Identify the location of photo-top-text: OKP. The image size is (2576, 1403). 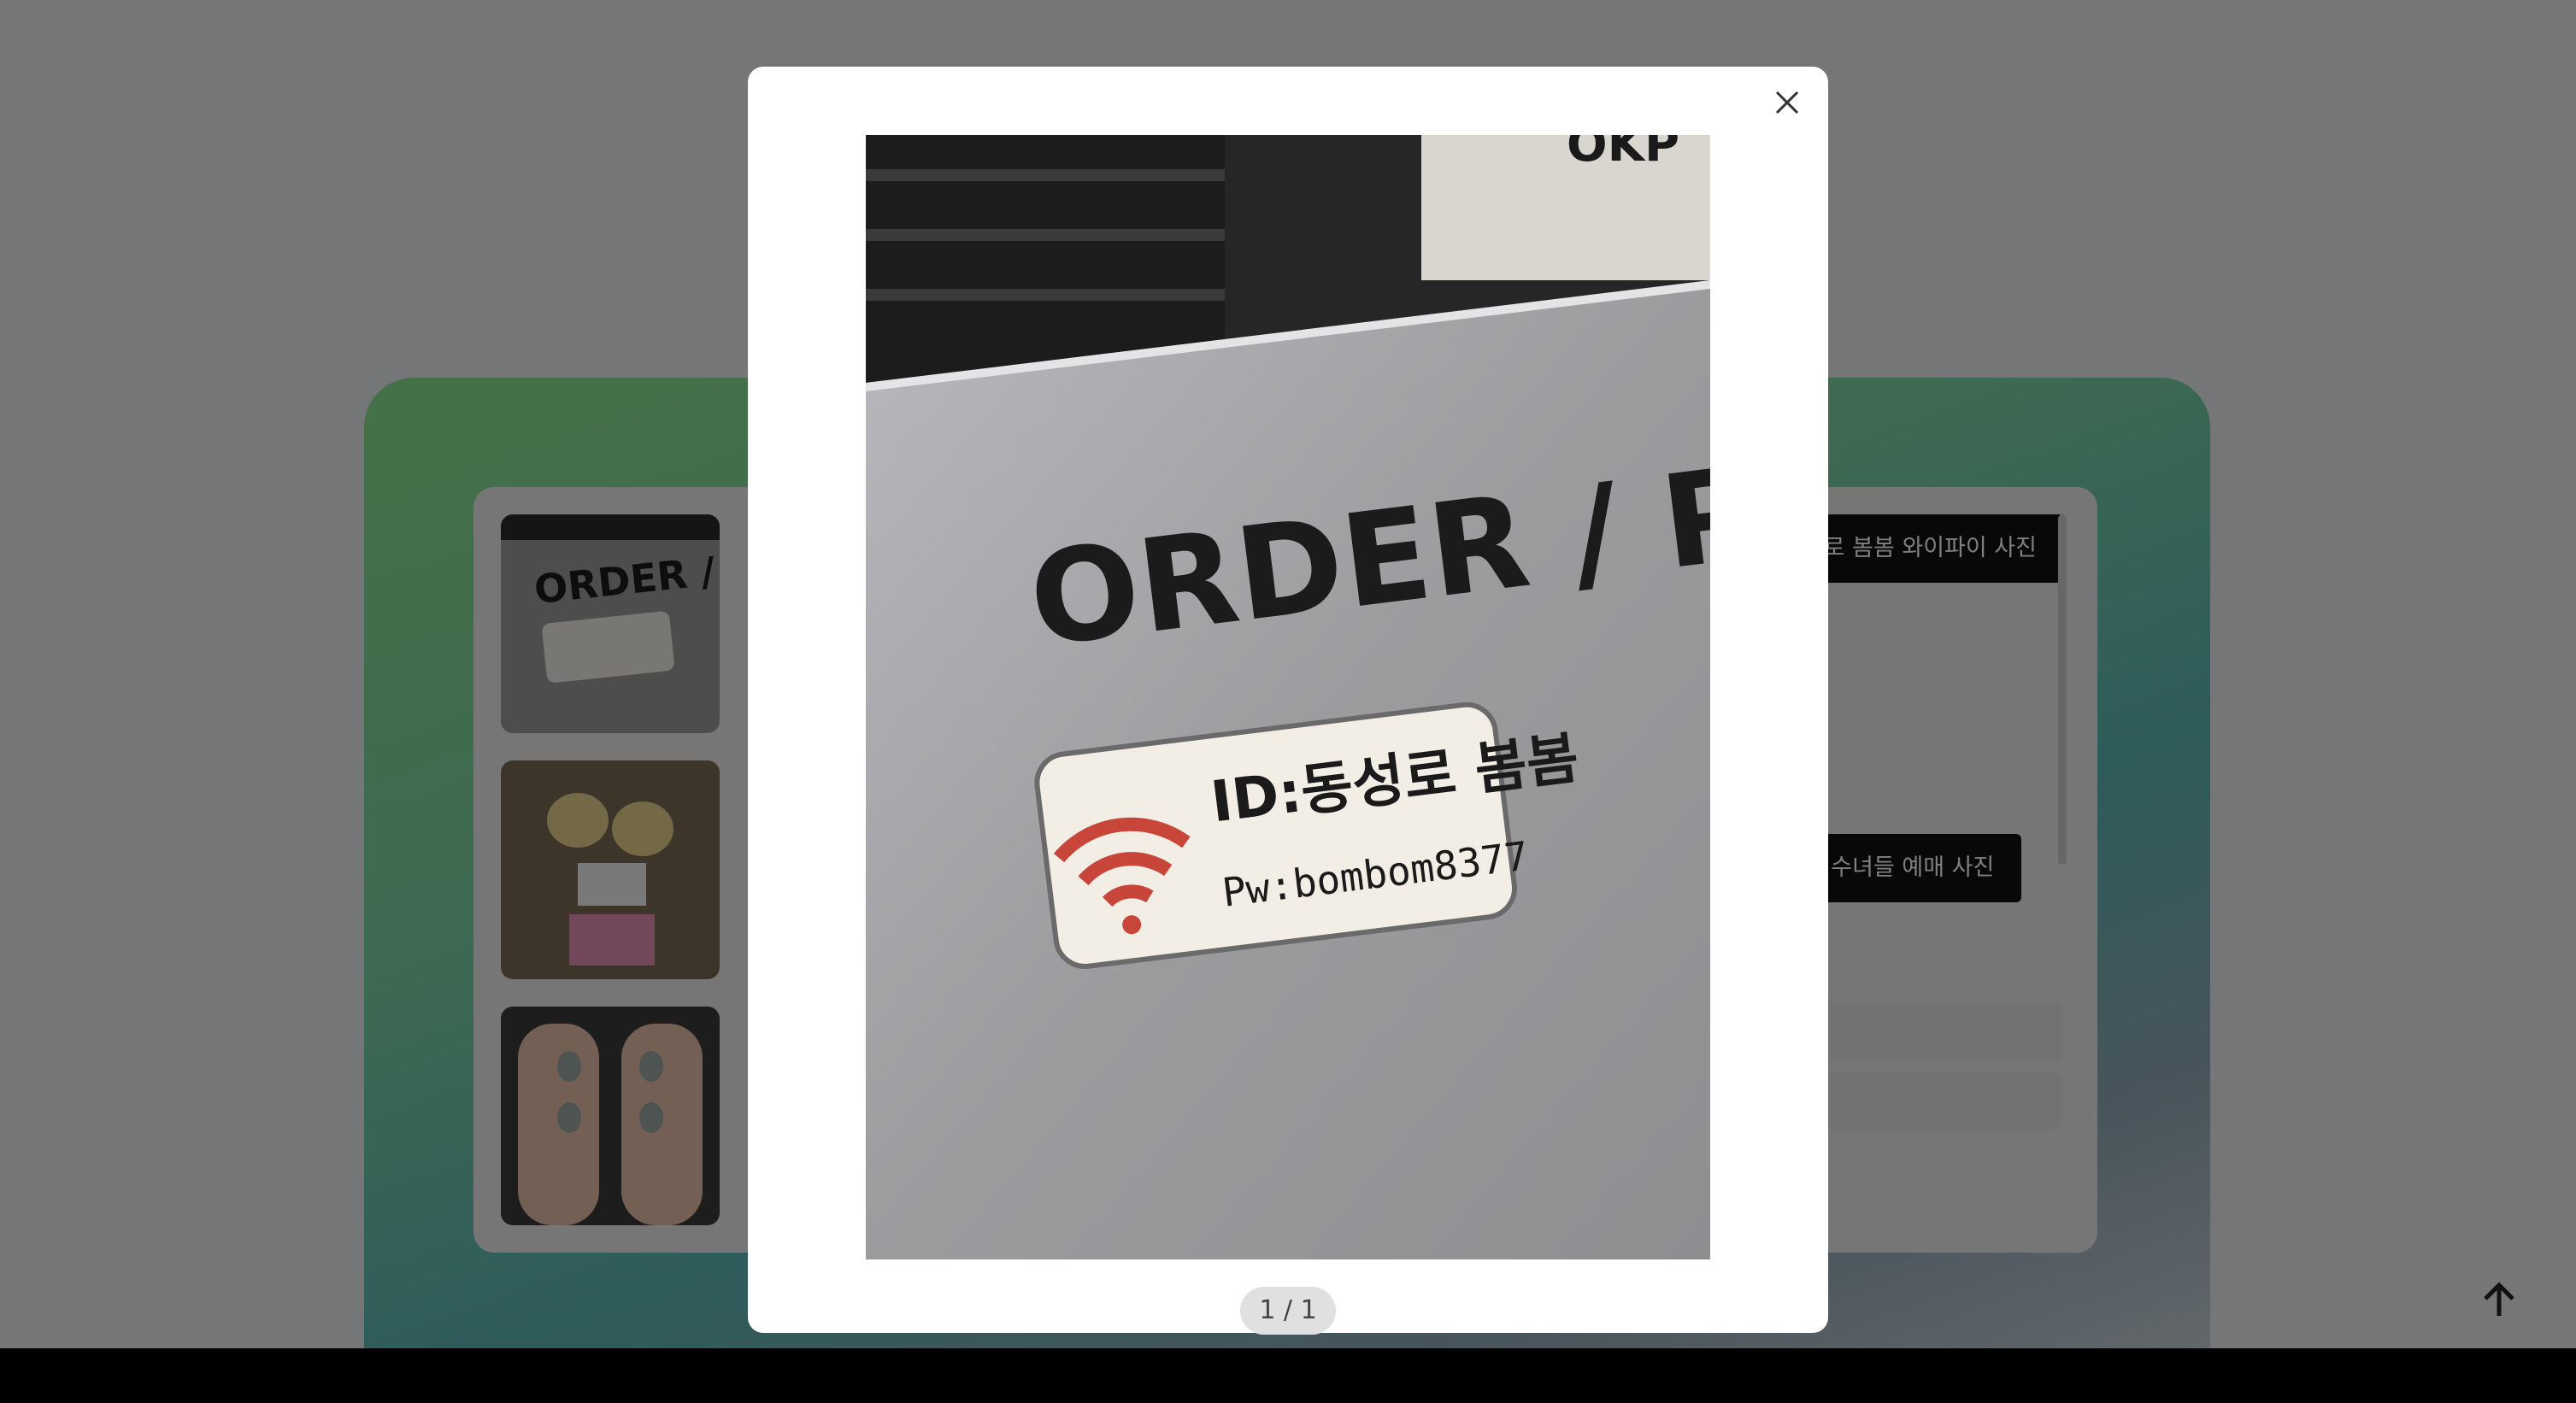
(1623, 154).